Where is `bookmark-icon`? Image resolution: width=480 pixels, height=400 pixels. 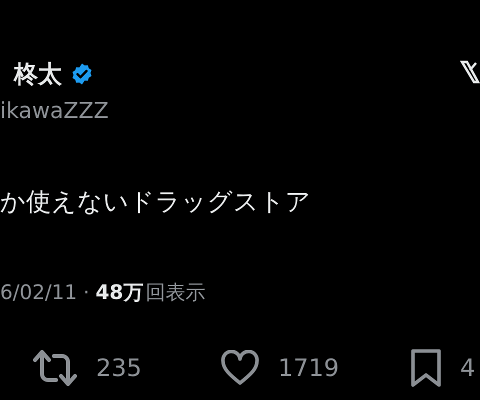 bookmark-icon is located at coordinates (426, 368).